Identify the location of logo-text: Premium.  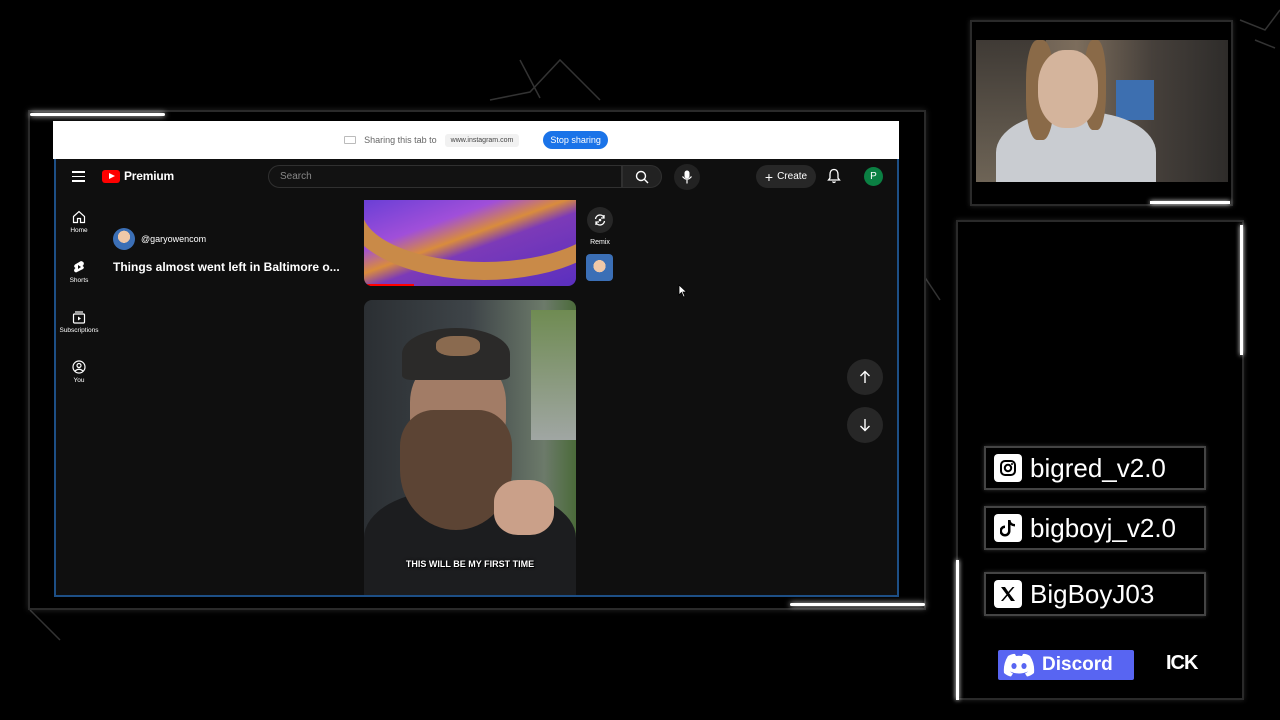
(149, 176).